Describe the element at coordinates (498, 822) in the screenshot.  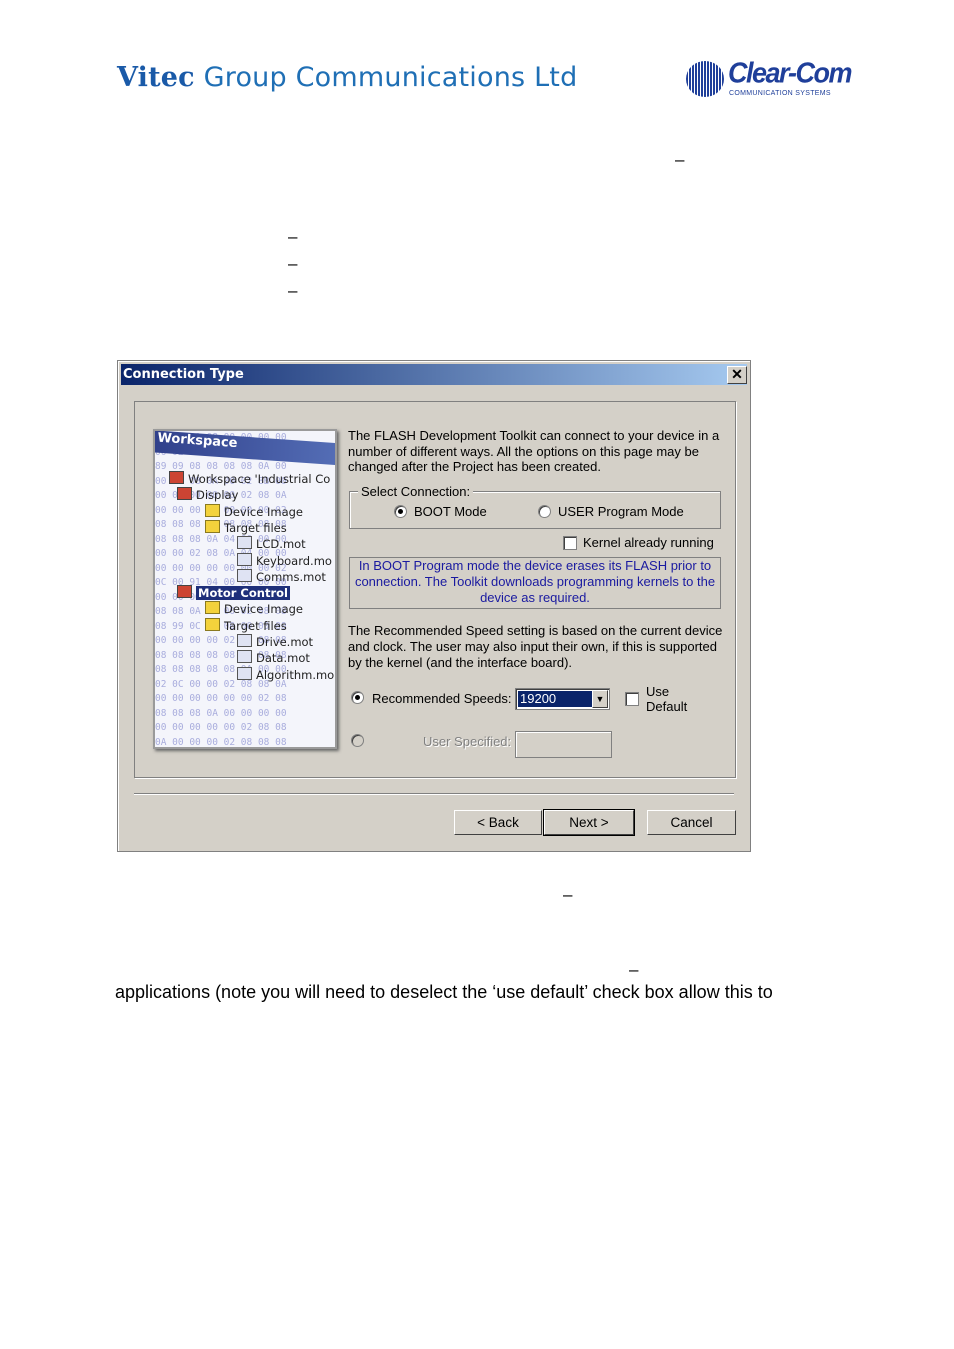
I see `back-button: < Back` at that location.